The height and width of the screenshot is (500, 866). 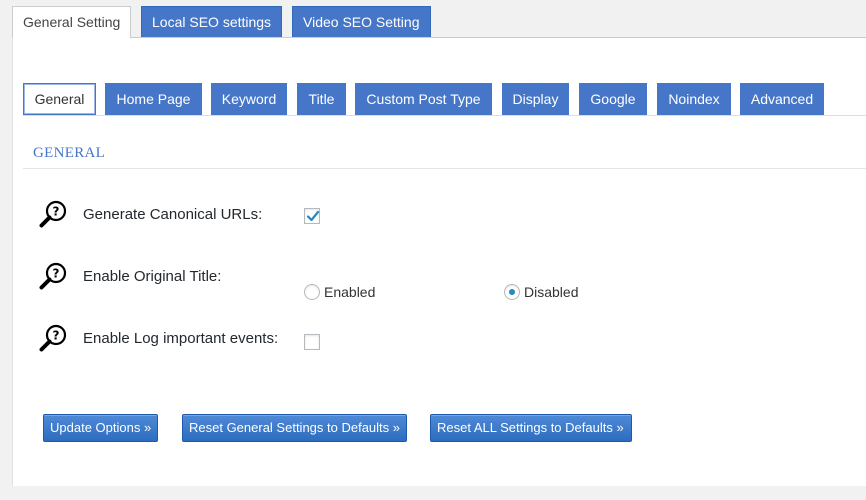 I want to click on tab-local-seo-settings: Local SEO settings, so click(x=211, y=22).